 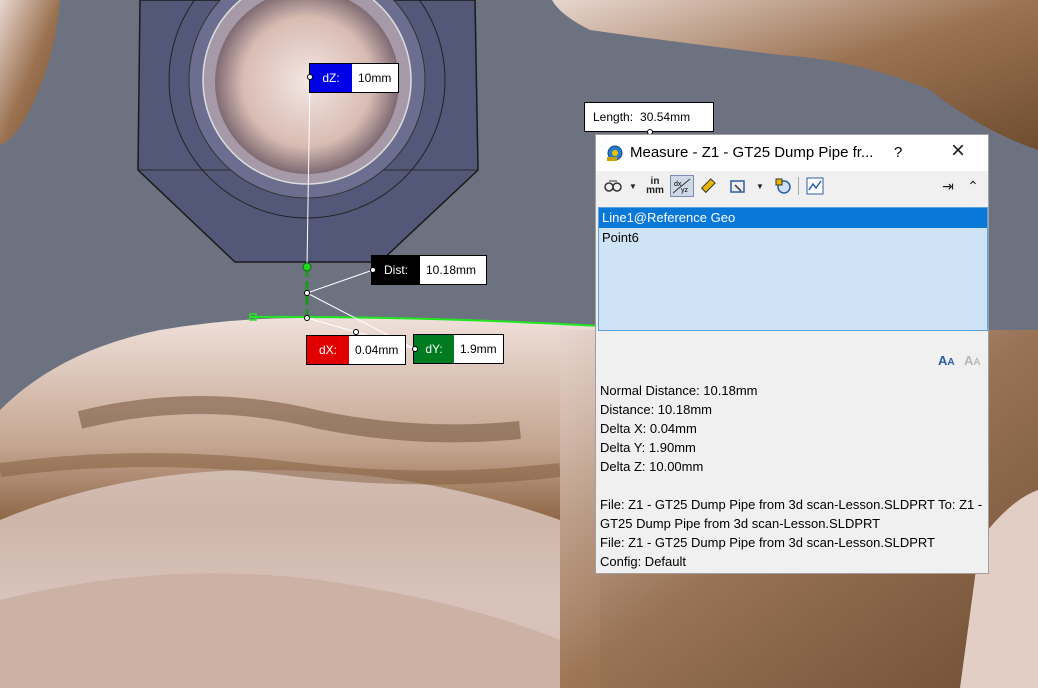 I want to click on dz-value: 10mm, so click(x=375, y=78).